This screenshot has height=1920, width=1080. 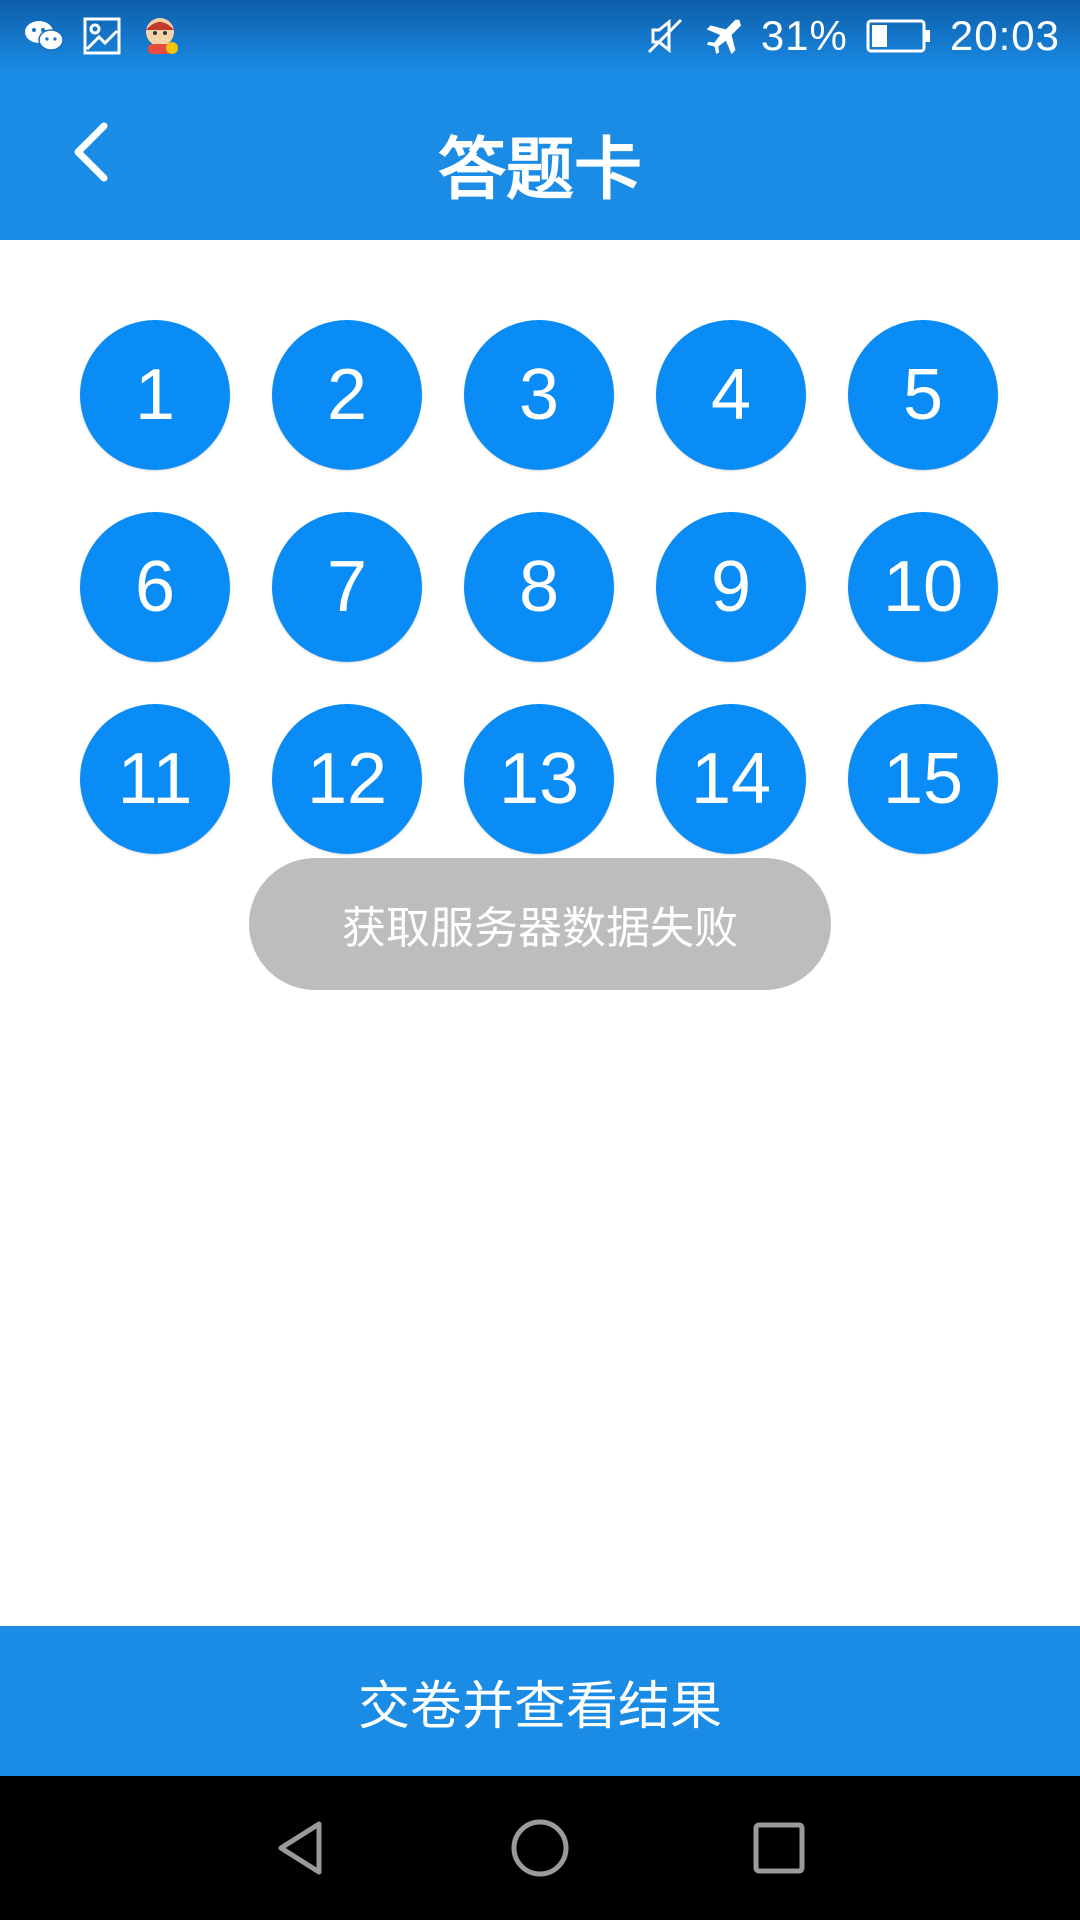 What do you see at coordinates (731, 395) in the screenshot?
I see `question-number-button: 4` at bounding box center [731, 395].